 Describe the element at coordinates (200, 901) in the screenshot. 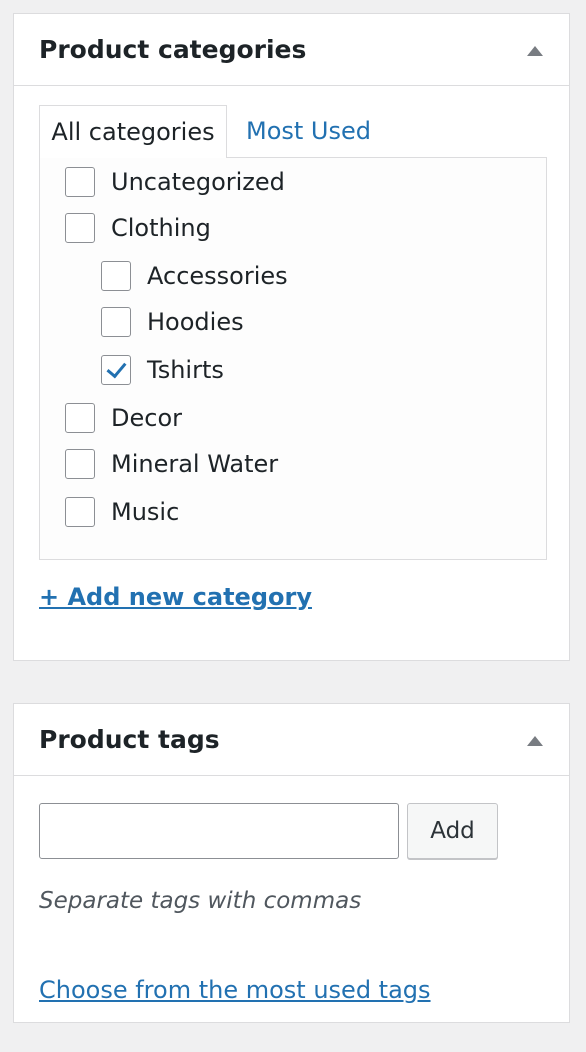

I see `tags-hint: Separate tags with commas` at that location.